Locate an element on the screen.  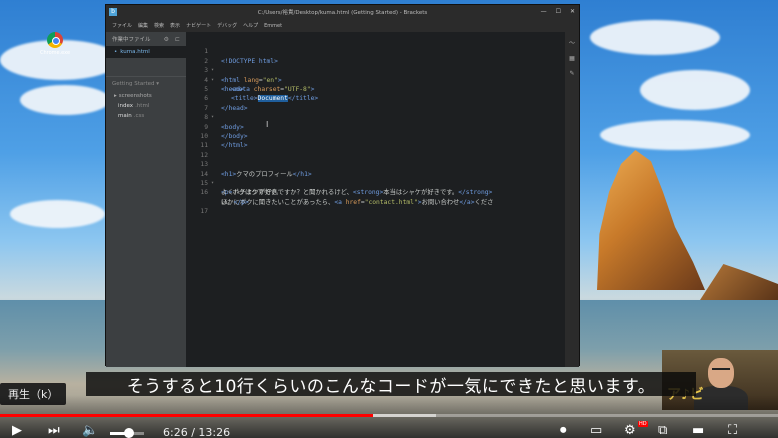
menu-file: ファイル is located at coordinates (122, 25).